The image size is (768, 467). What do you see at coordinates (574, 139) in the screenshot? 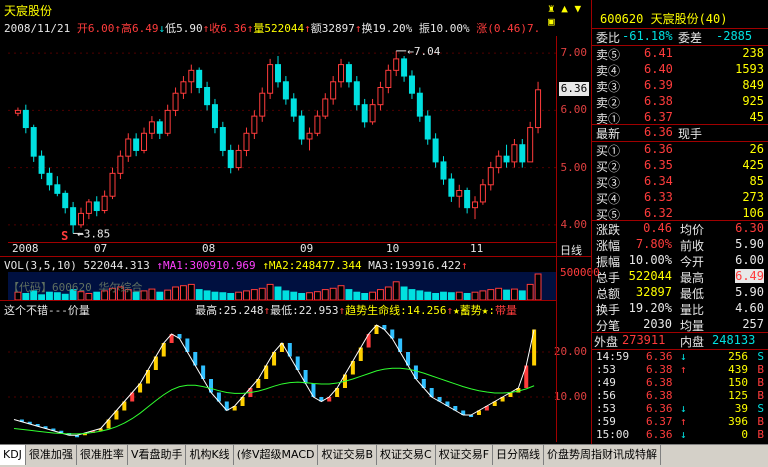
I see `price-axis: 7.00 6.00 5.00 4.00 6.36` at bounding box center [574, 139].